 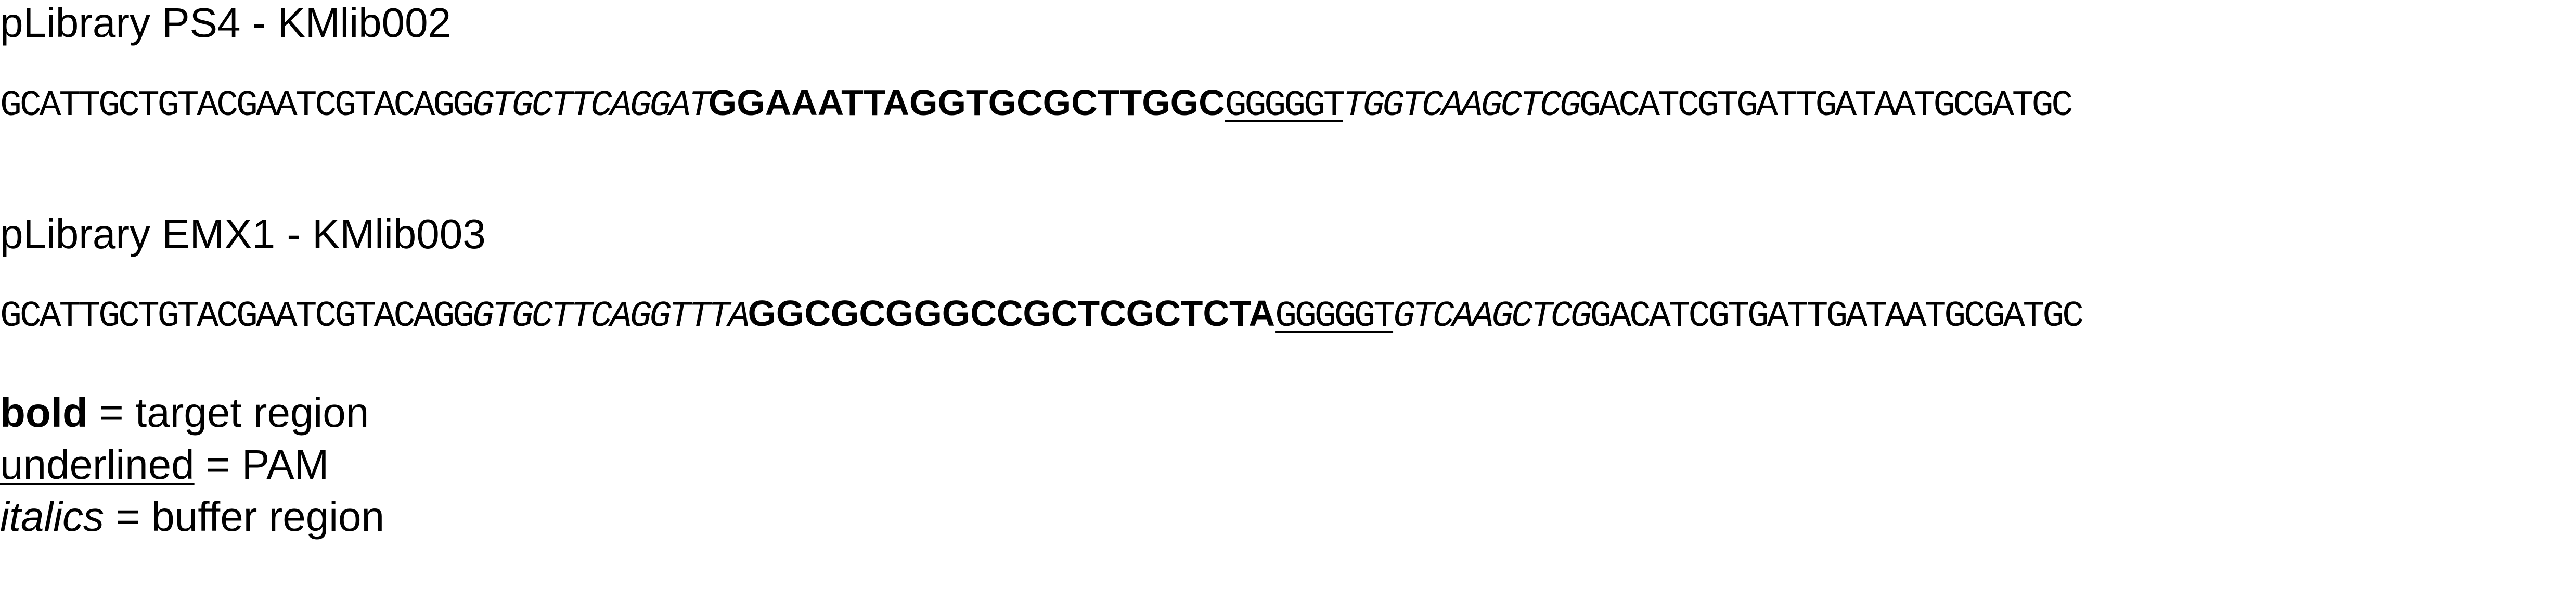 What do you see at coordinates (228, 413) in the screenshot?
I see `legend-desc-bold: = target region` at bounding box center [228, 413].